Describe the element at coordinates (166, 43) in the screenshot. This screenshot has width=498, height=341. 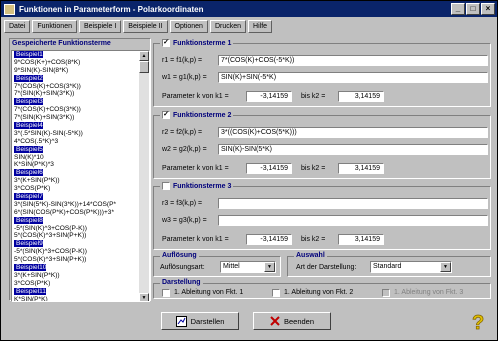
I see `f1-checkbox: ✓` at that location.